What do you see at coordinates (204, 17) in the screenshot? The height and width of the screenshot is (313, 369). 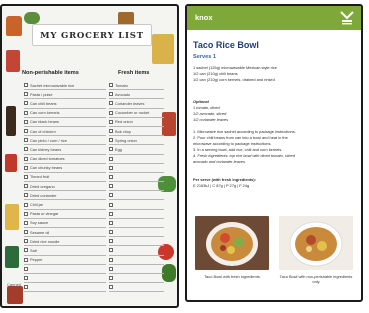 I see `brand-name: knox` at bounding box center [204, 17].